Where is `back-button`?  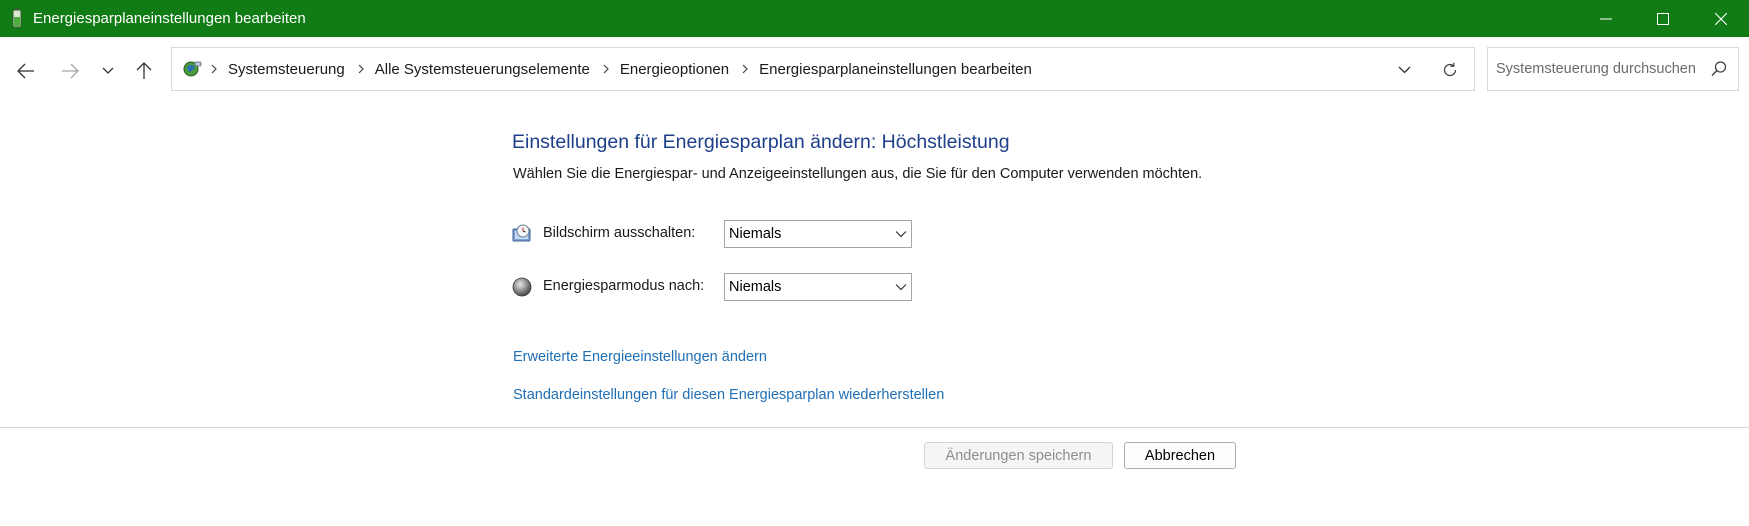 back-button is located at coordinates (26, 71).